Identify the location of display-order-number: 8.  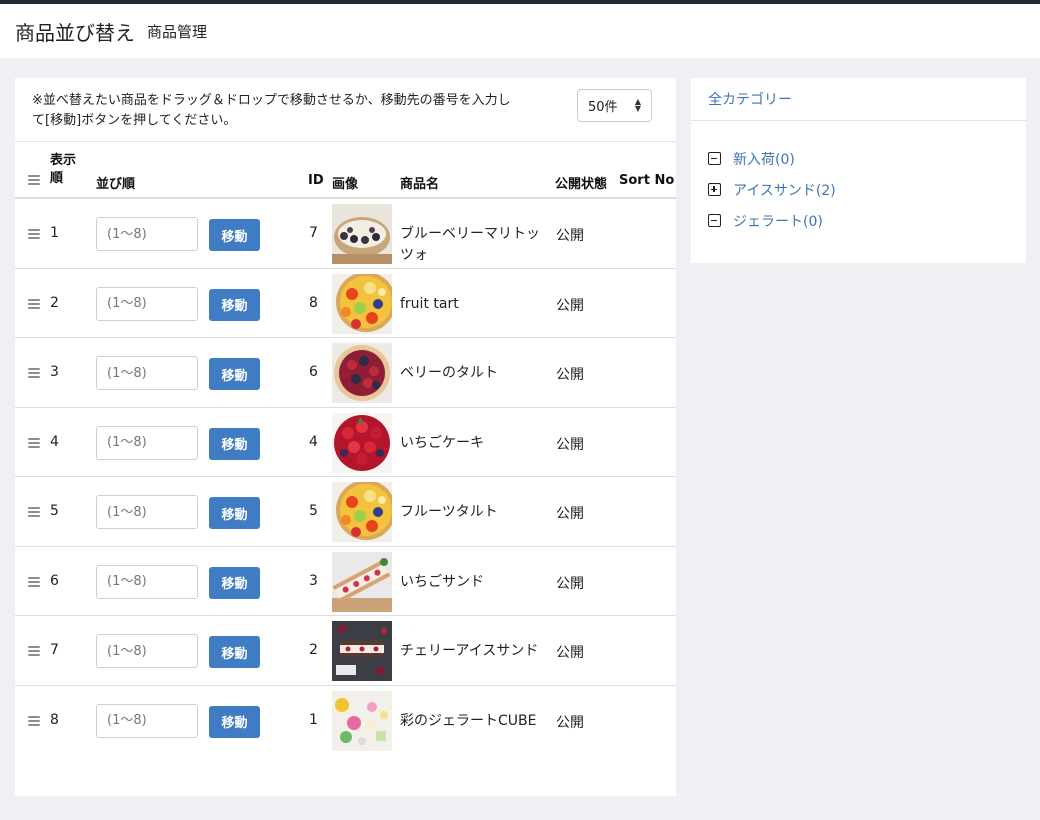
(54, 719).